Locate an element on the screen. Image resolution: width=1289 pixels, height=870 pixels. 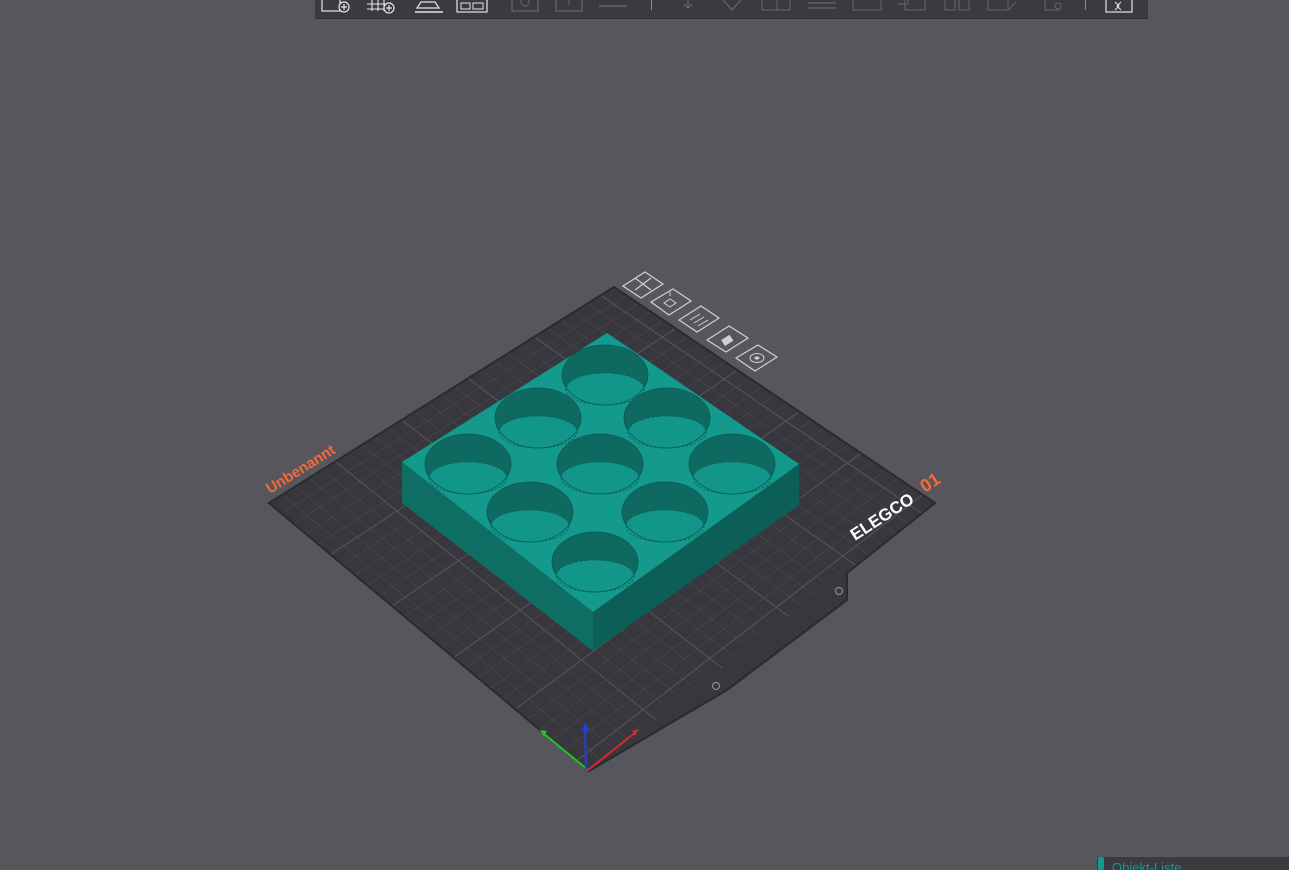
lock-plate-button is located at coordinates (727, 339).